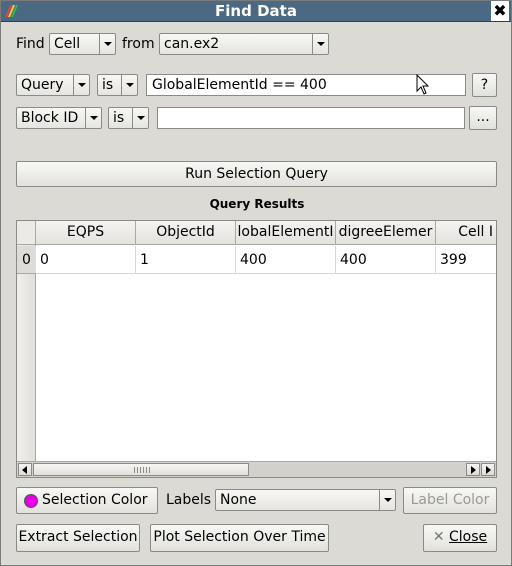 Image resolution: width=512 pixels, height=566 pixels. What do you see at coordinates (305, 500) in the screenshot?
I see `labels-dropdown: None` at bounding box center [305, 500].